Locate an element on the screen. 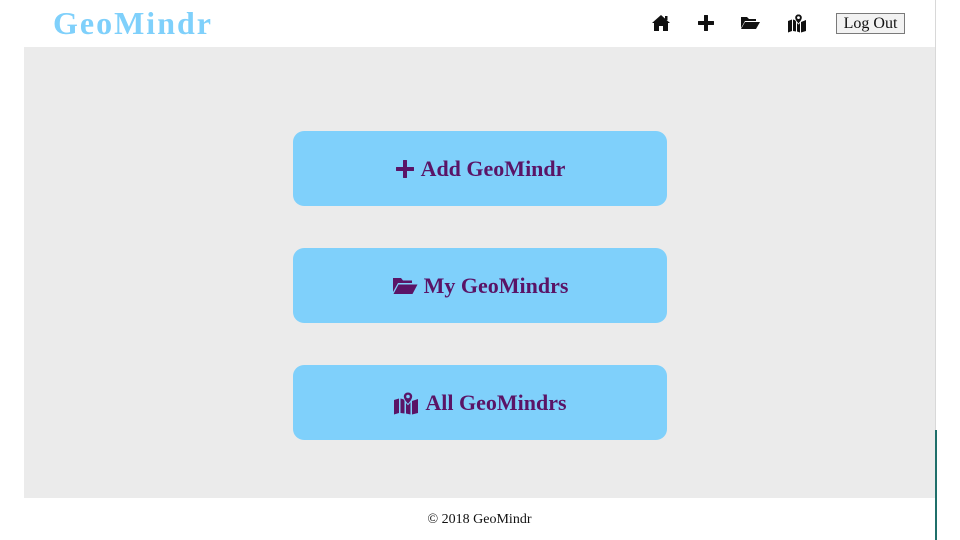  nav-all-link is located at coordinates (797, 23).